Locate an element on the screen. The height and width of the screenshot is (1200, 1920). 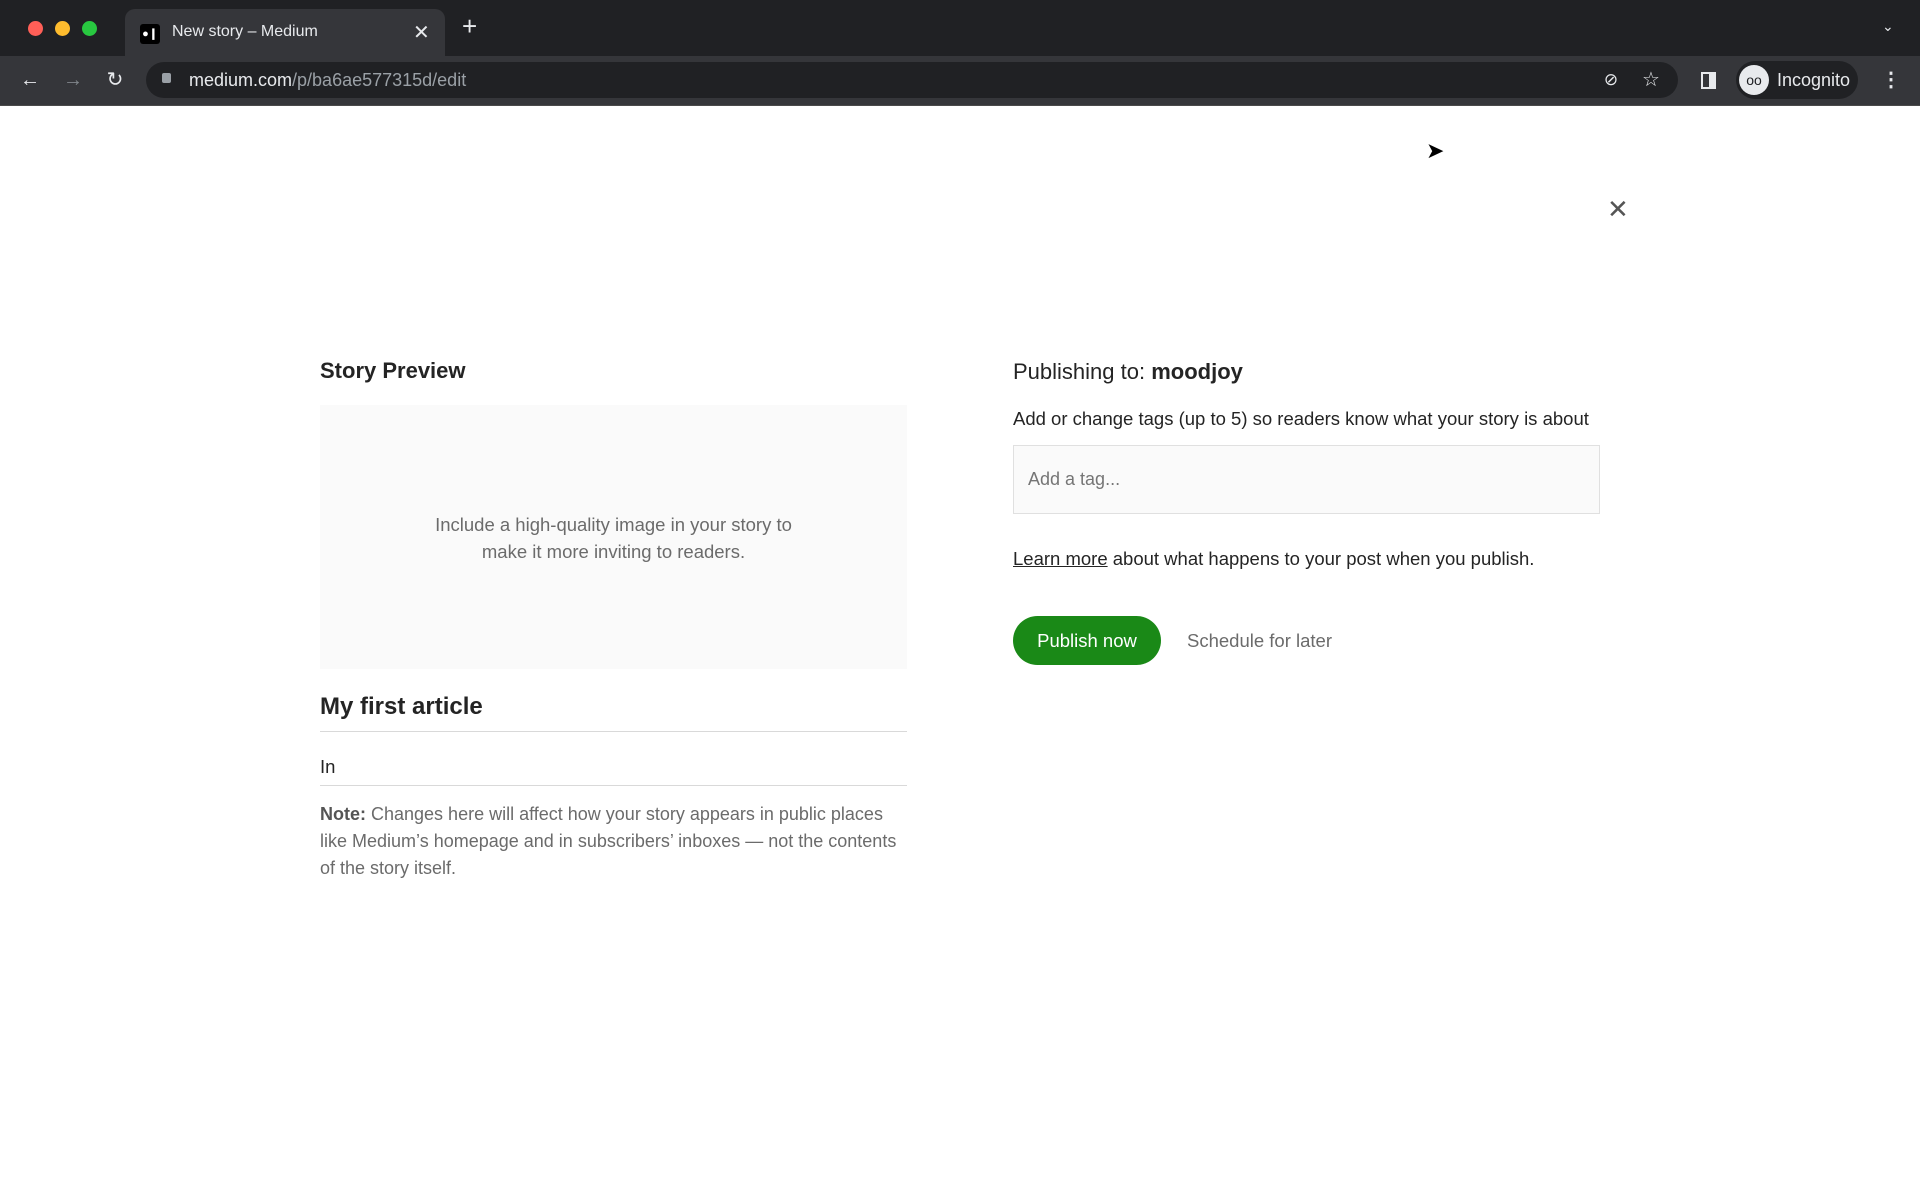
url-domain: medium.com is located at coordinates (241, 80).